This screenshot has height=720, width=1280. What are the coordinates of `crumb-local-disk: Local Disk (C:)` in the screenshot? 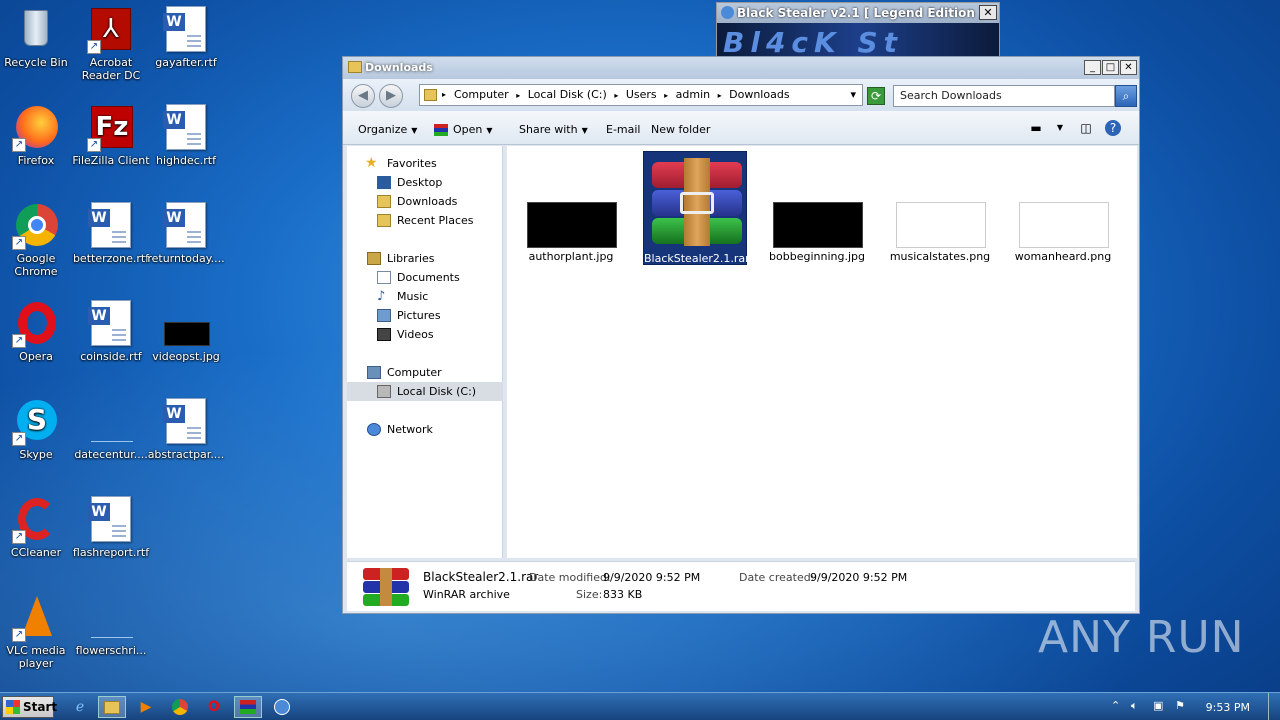 It's located at (567, 94).